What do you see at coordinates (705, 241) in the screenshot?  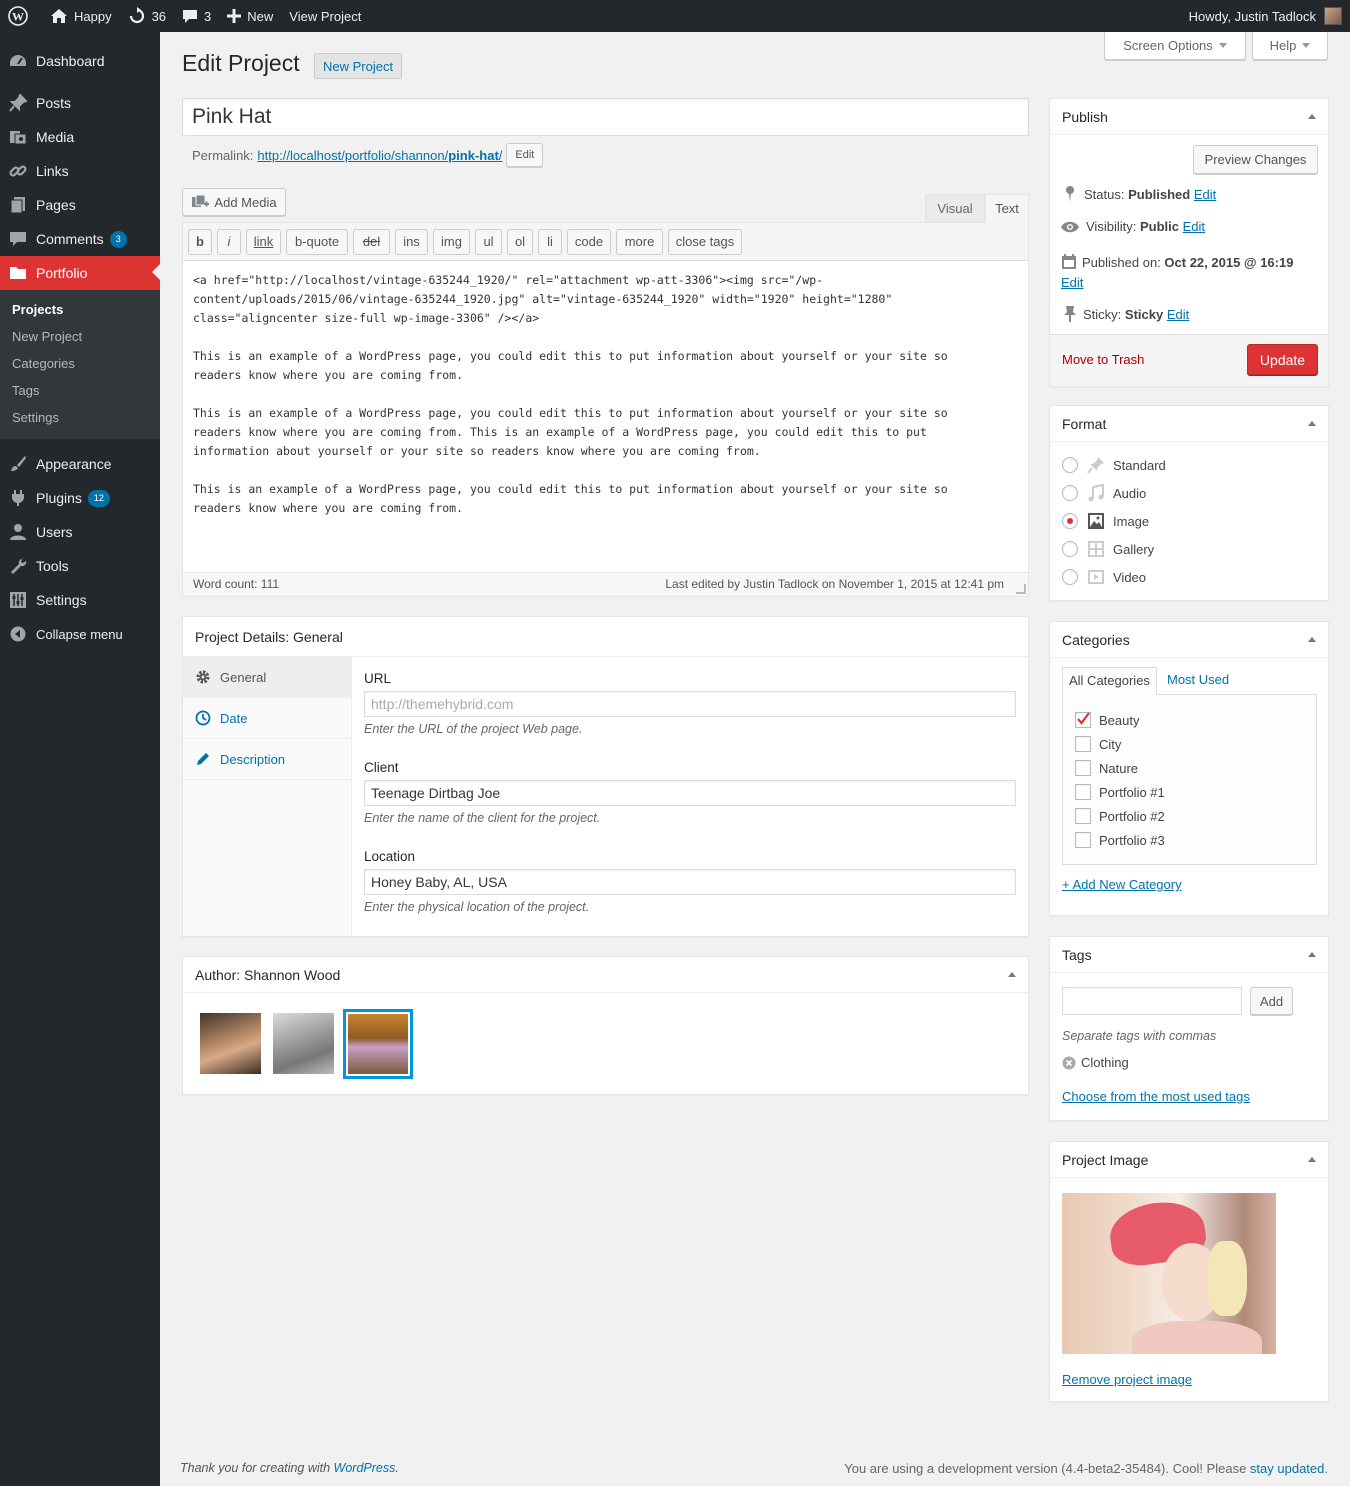 I see `qt-close-tags-button: close tags` at bounding box center [705, 241].